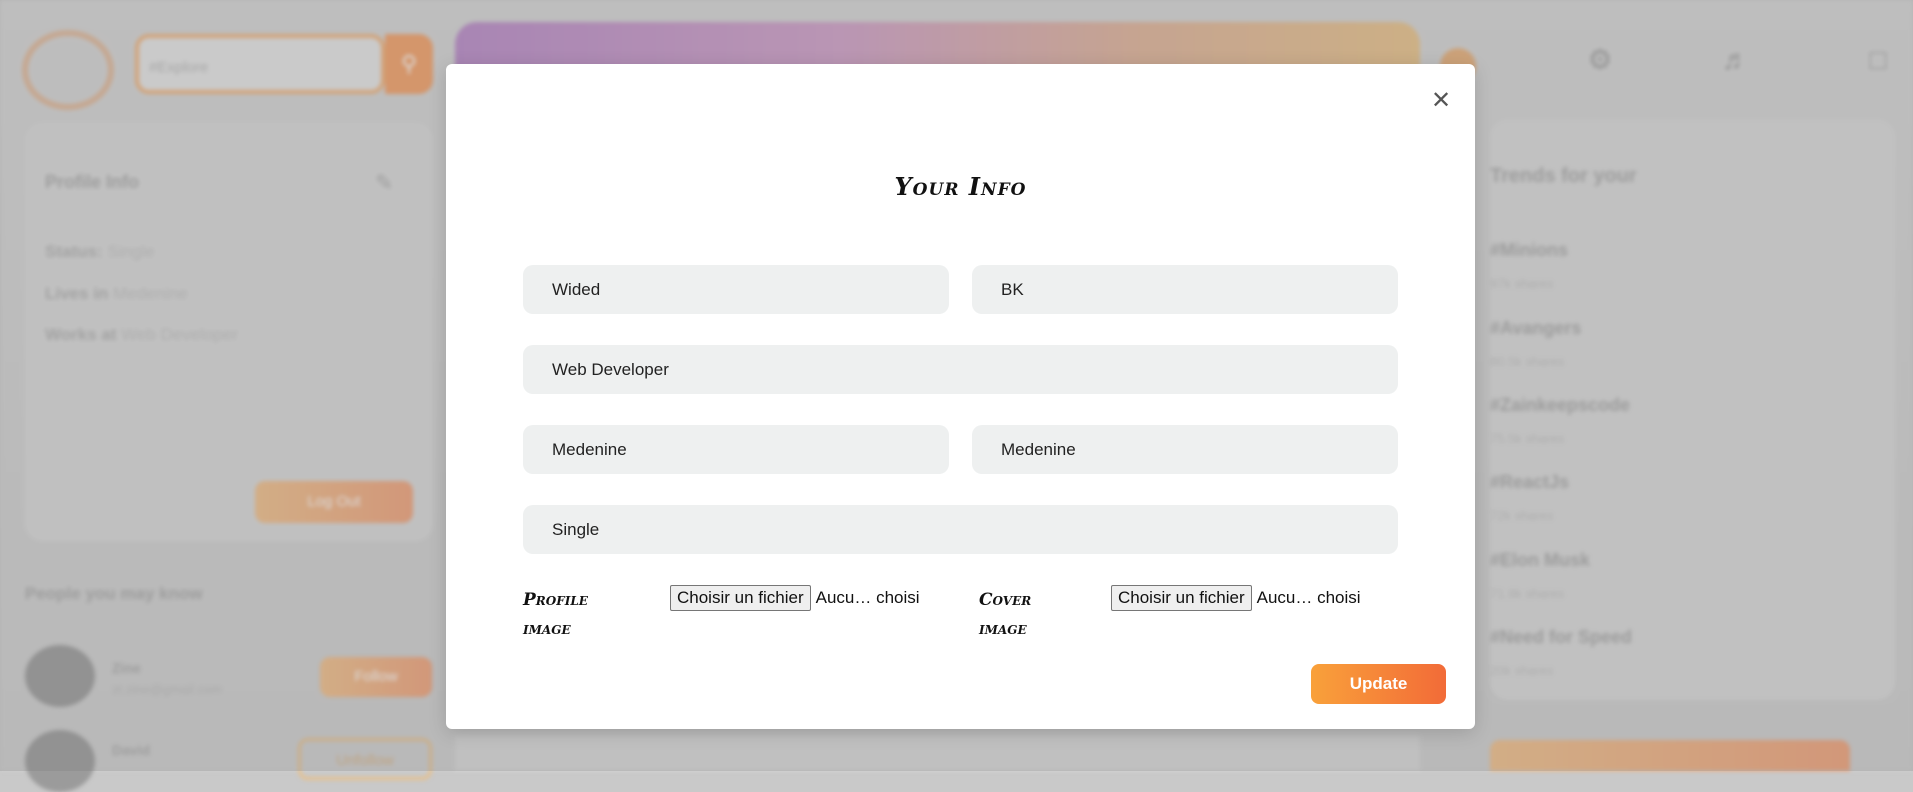  What do you see at coordinates (736, 289) in the screenshot?
I see `first-name-input` at bounding box center [736, 289].